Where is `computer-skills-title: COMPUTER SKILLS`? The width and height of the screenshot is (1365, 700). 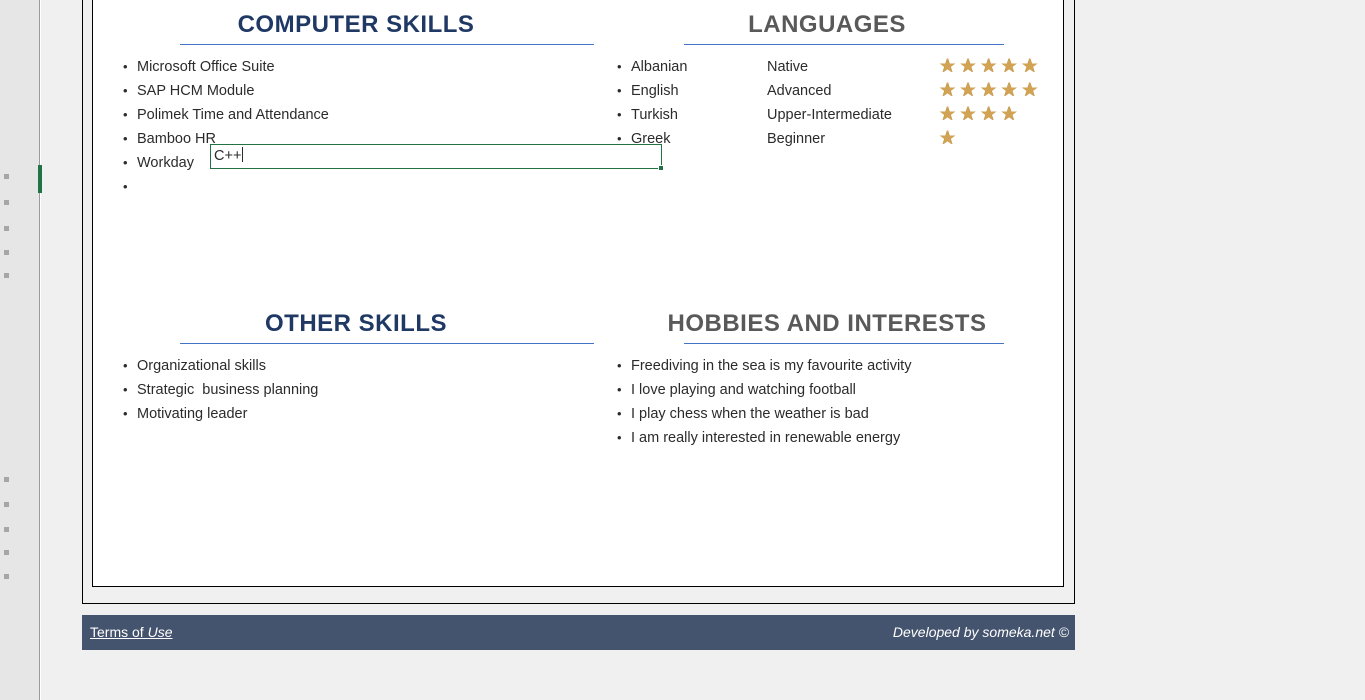 computer-skills-title: COMPUTER SKILLS is located at coordinates (356, 24).